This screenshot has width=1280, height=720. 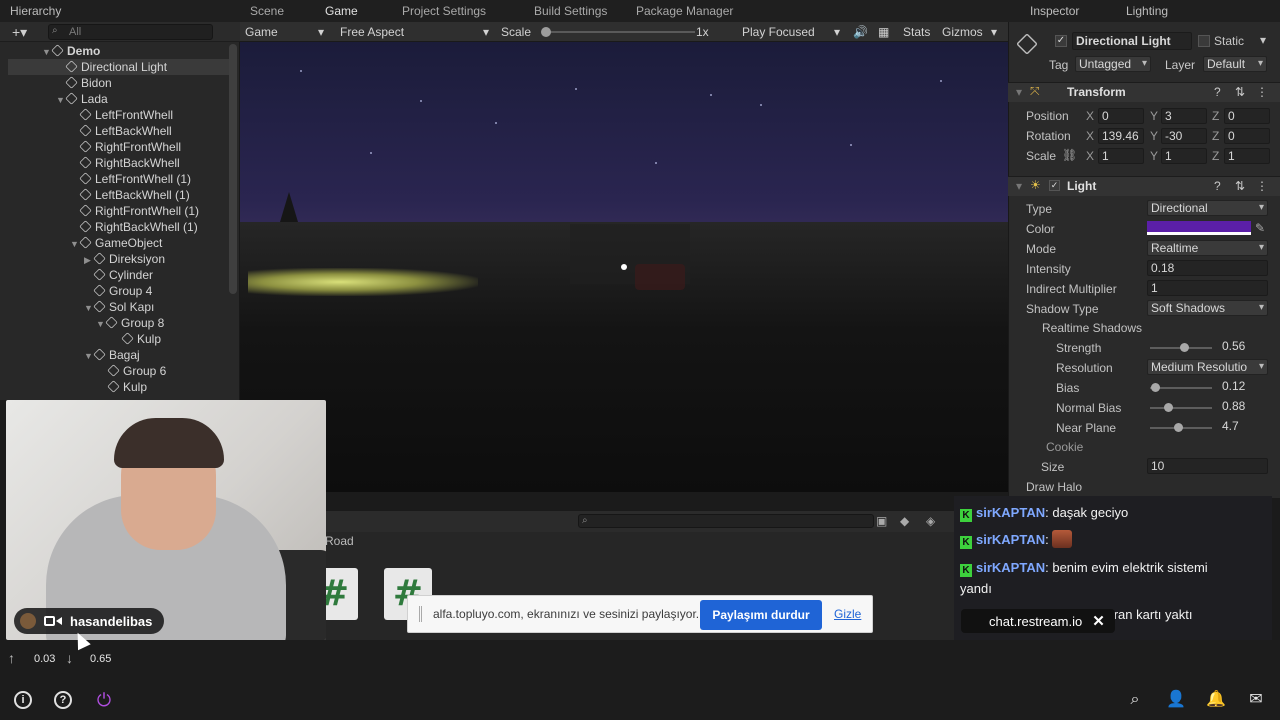 What do you see at coordinates (847, 614) in the screenshot?
I see `hide-link: Gizle` at bounding box center [847, 614].